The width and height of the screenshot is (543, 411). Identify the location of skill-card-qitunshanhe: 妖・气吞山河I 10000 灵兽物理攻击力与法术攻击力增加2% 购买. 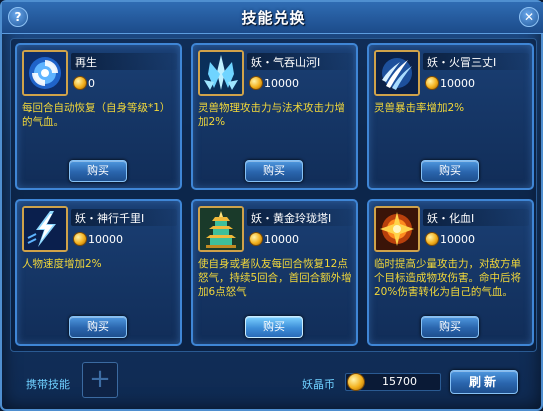
(274, 116).